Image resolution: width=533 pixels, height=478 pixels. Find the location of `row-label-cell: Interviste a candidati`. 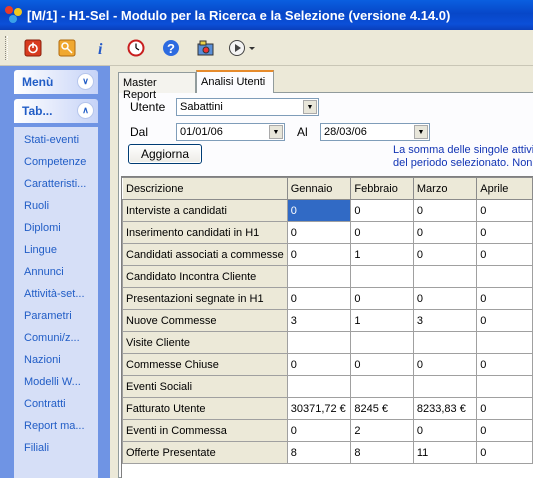

row-label-cell: Interviste a candidati is located at coordinates (205, 210).